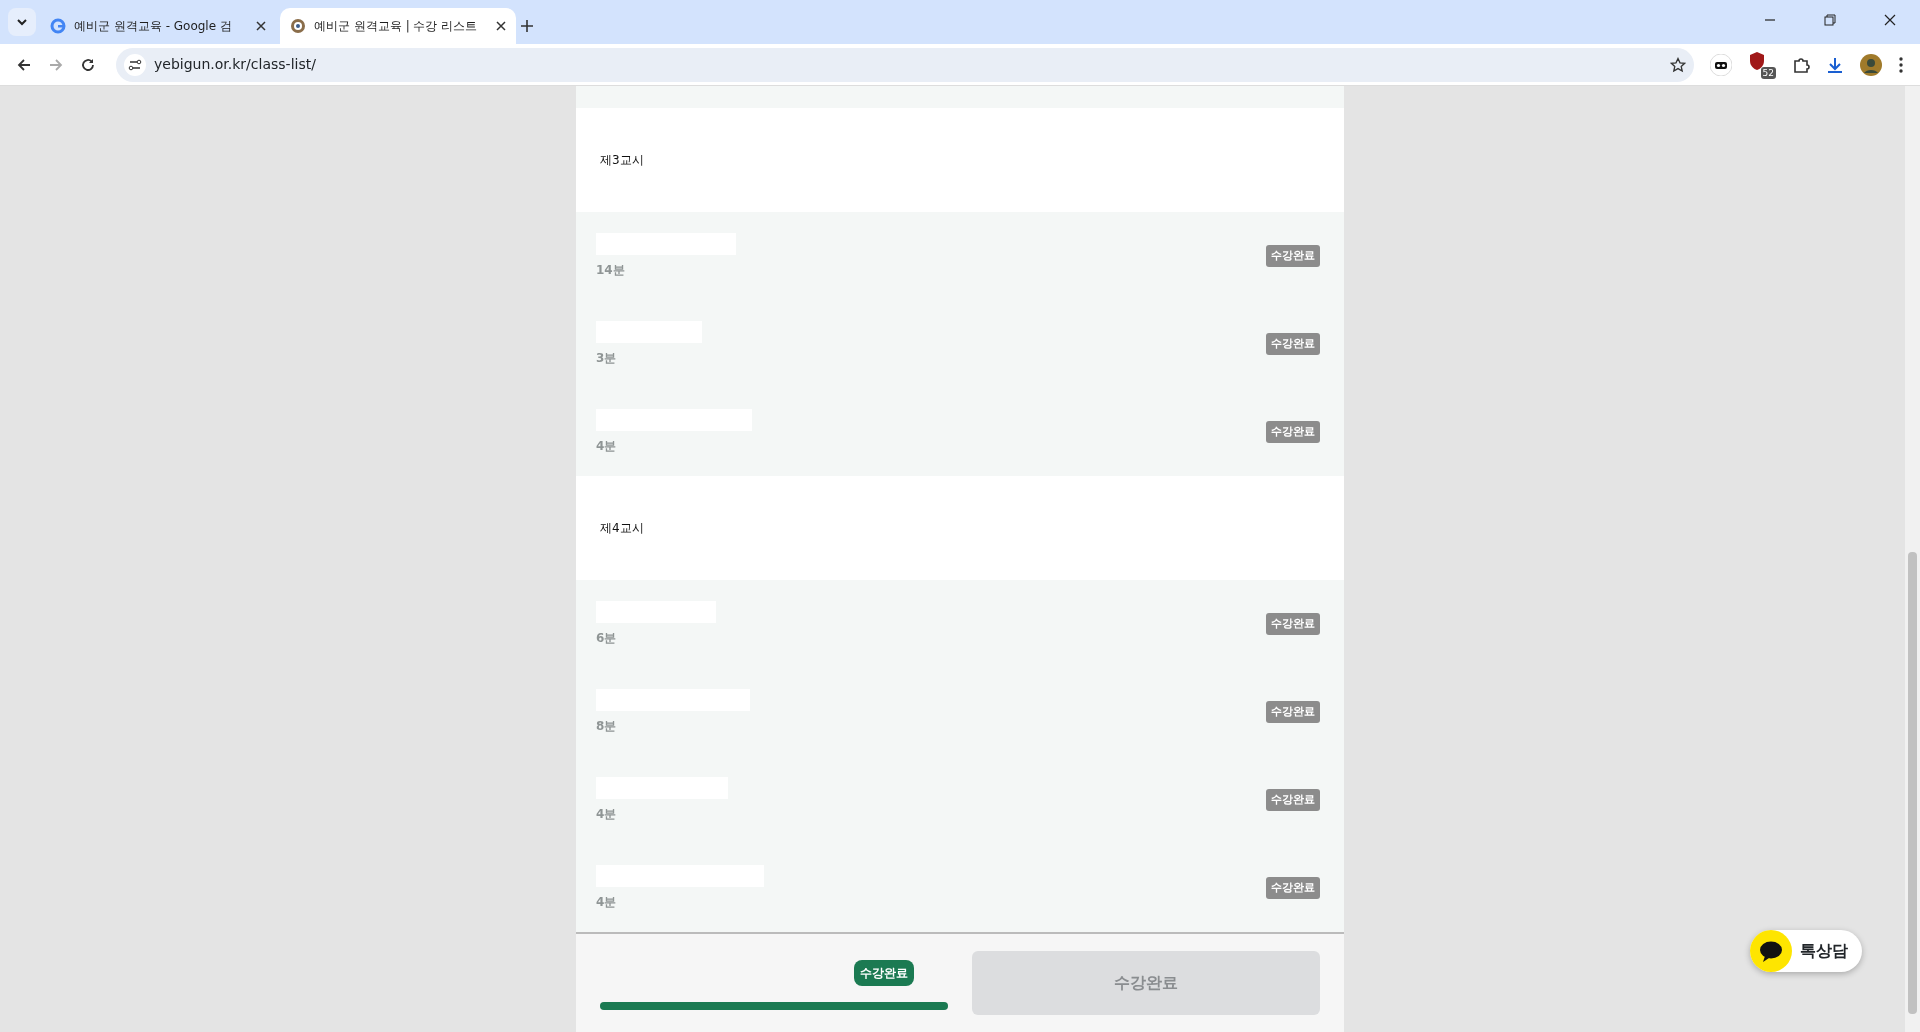 The image size is (1920, 1032). Describe the element at coordinates (1871, 64) in the screenshot. I see `avatar-icon` at that location.